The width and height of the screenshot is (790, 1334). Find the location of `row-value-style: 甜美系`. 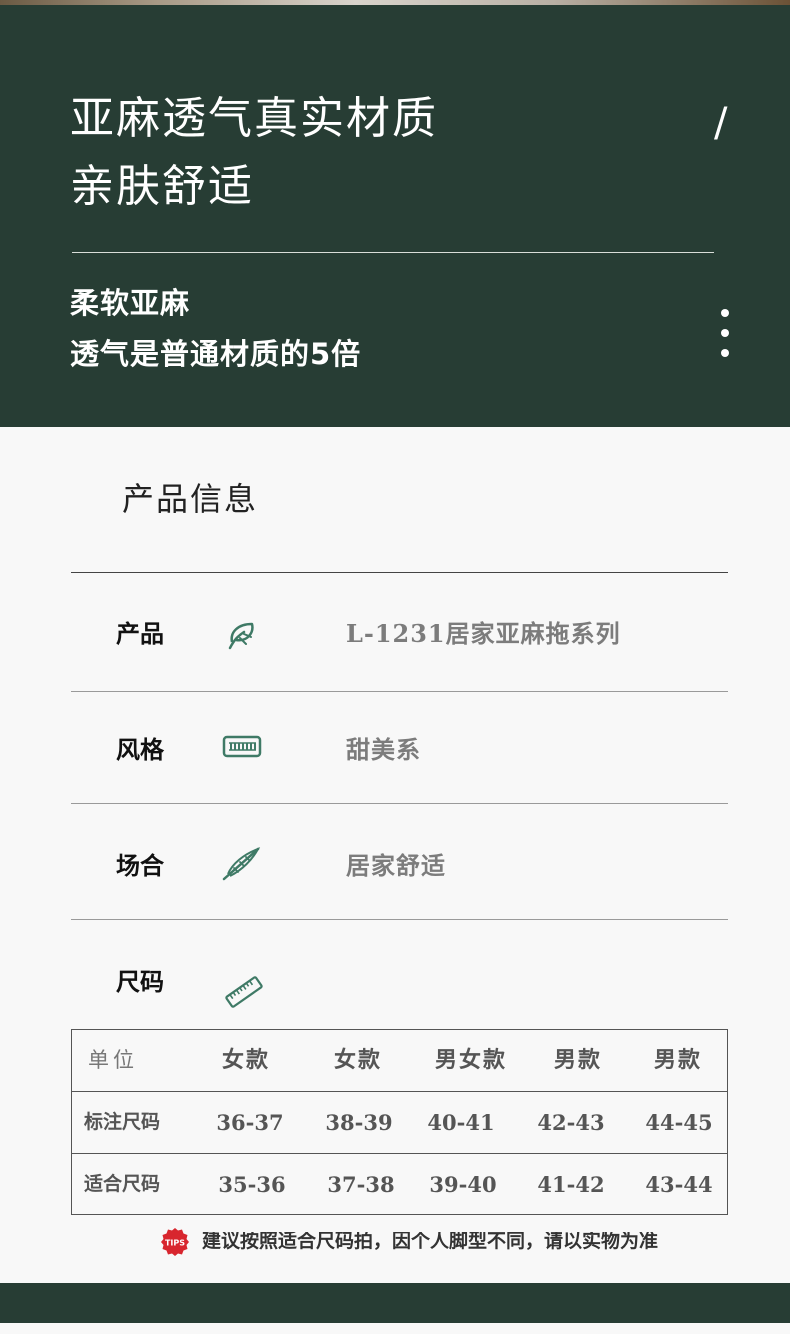

row-value-style: 甜美系 is located at coordinates (383, 749).